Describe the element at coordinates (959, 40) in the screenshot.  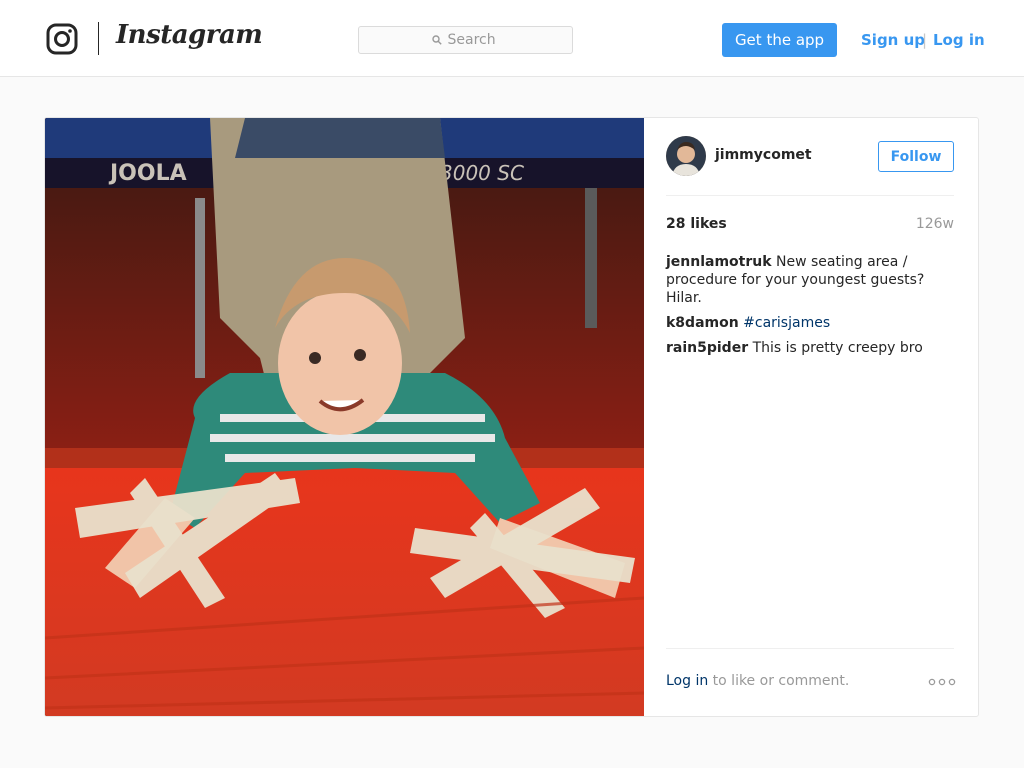
I see `log-in-link: Log in` at that location.